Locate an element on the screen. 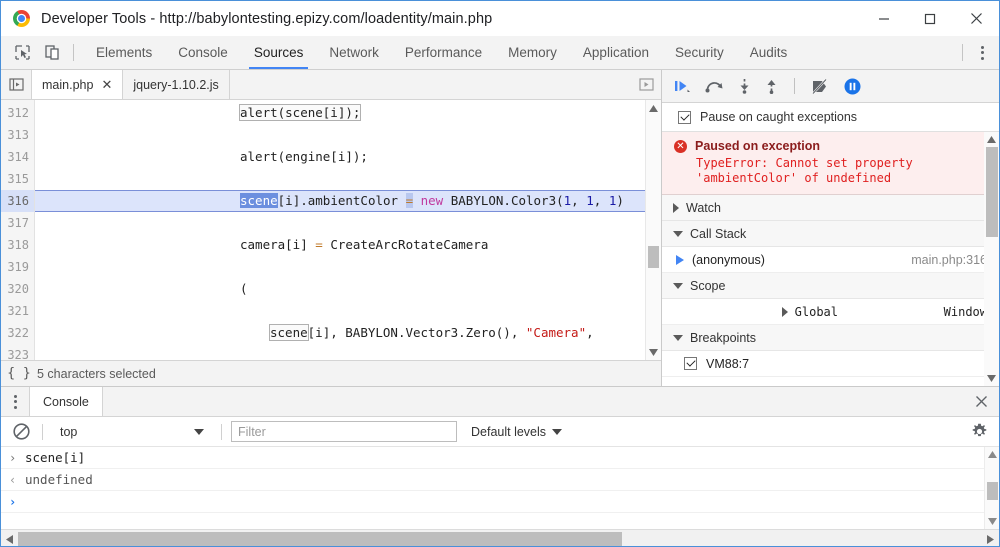 This screenshot has height=547, width=1000. close-button is located at coordinates (976, 18).